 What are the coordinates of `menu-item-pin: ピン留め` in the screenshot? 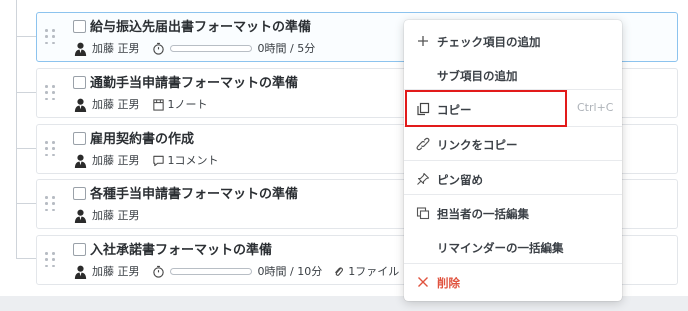 It's located at (513, 179).